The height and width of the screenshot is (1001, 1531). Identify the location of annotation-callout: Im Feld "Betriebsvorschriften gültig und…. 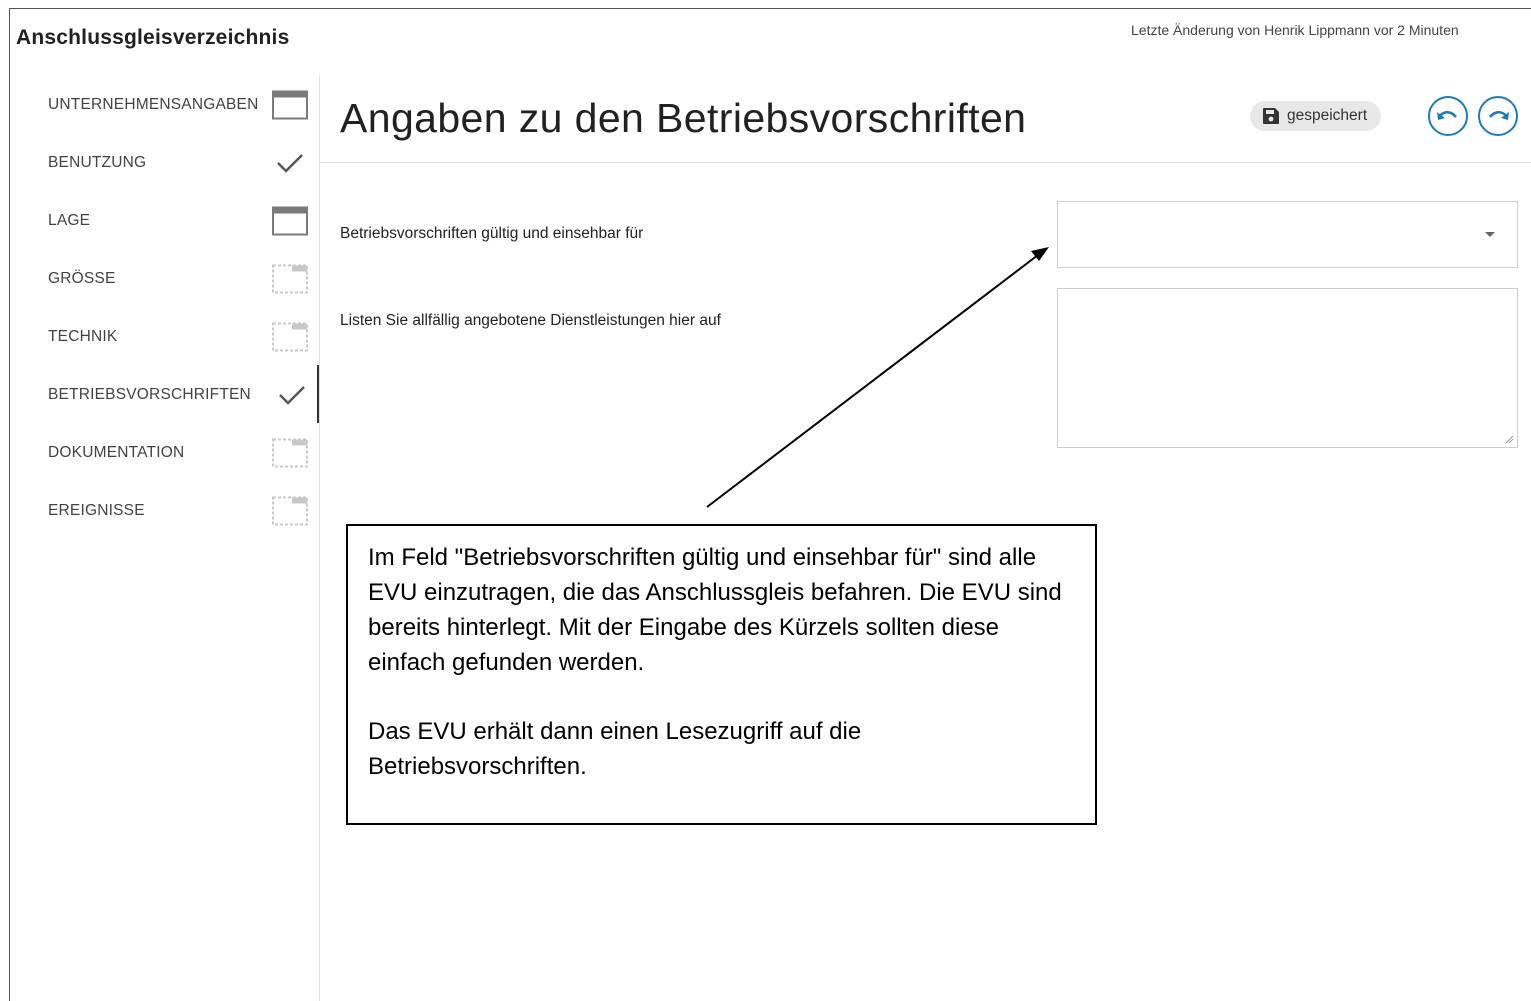
(721, 674).